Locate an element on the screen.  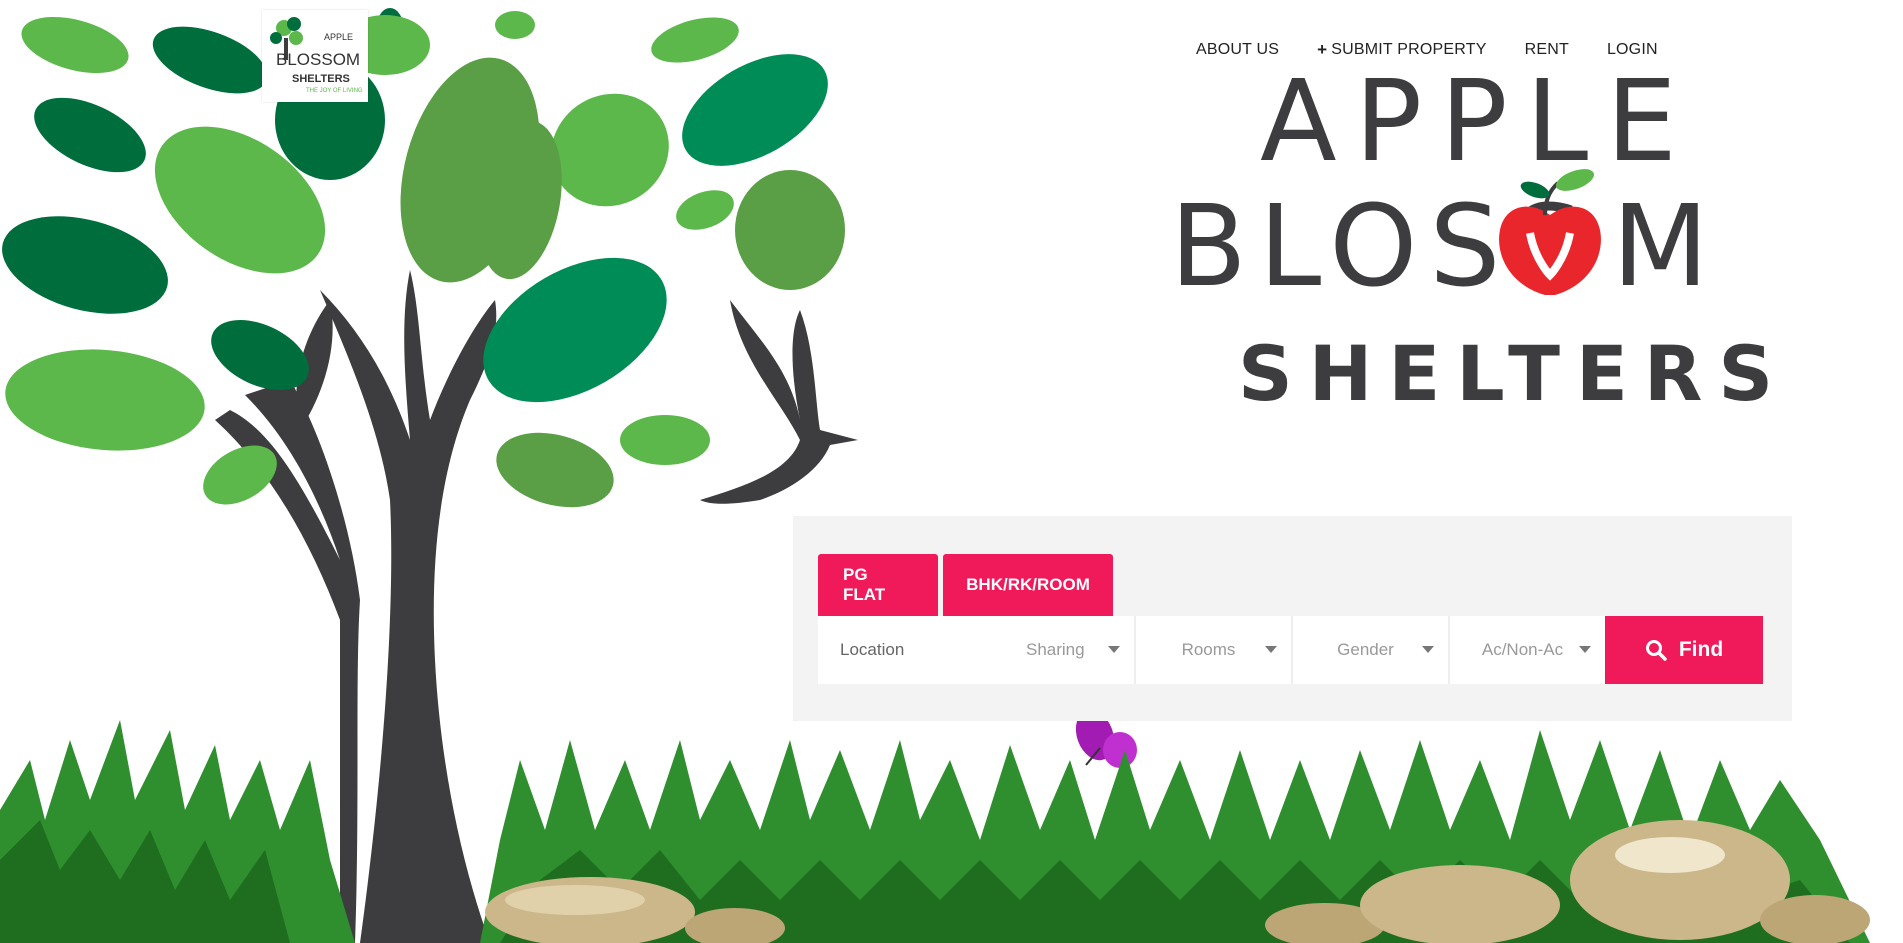
svg-text: THE JOY OF LIVING is located at coordinates (334, 91).